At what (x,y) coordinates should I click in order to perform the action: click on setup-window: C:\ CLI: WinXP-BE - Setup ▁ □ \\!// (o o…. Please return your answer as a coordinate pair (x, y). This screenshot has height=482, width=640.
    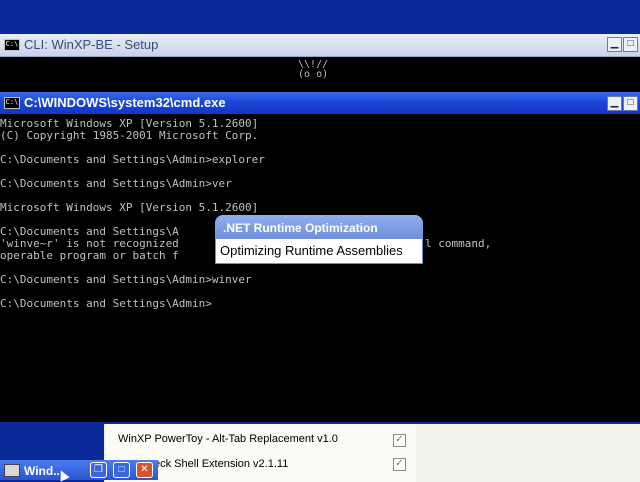
    Looking at the image, I should click on (320, 64).